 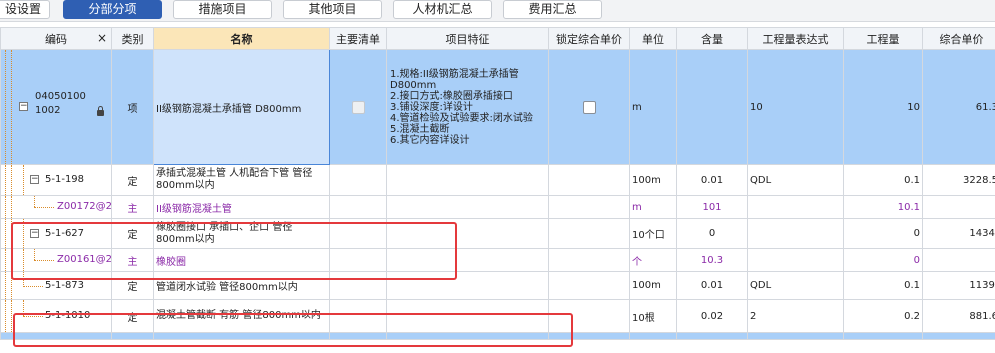 I want to click on tab-section-items: 分部分项, so click(x=112, y=9).